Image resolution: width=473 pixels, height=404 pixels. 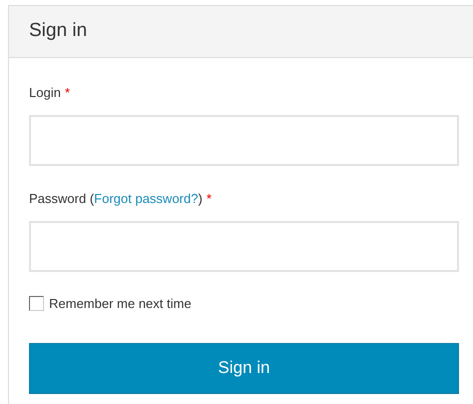 What do you see at coordinates (200, 199) in the screenshot?
I see `field-label: )` at bounding box center [200, 199].